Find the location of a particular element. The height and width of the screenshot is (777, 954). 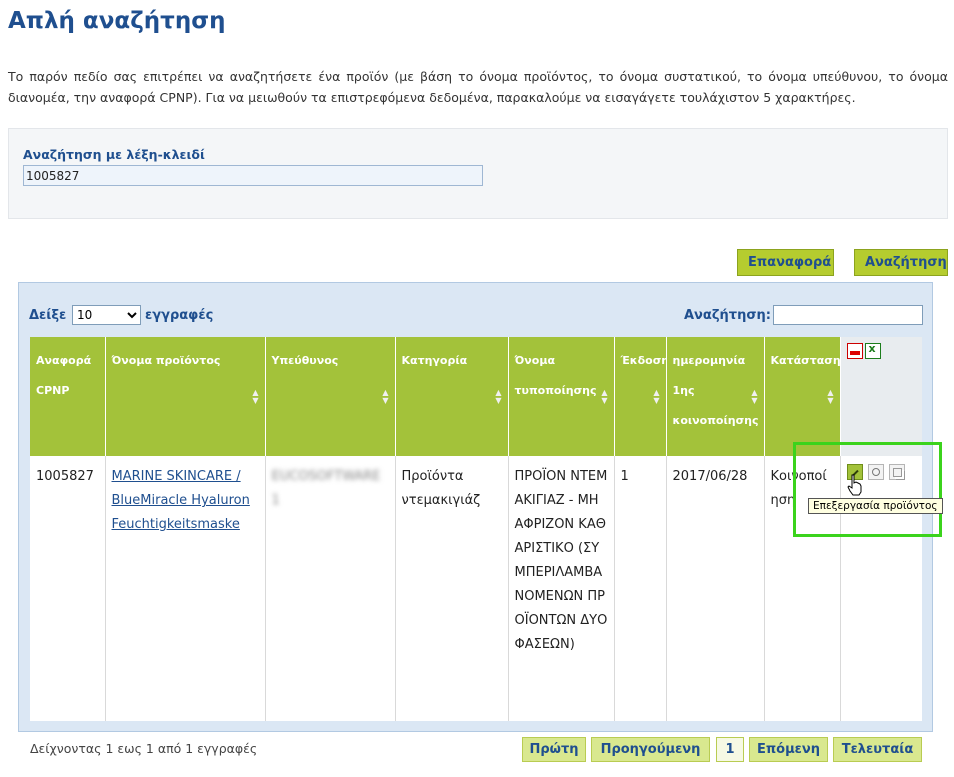

table-filter-input is located at coordinates (848, 315).